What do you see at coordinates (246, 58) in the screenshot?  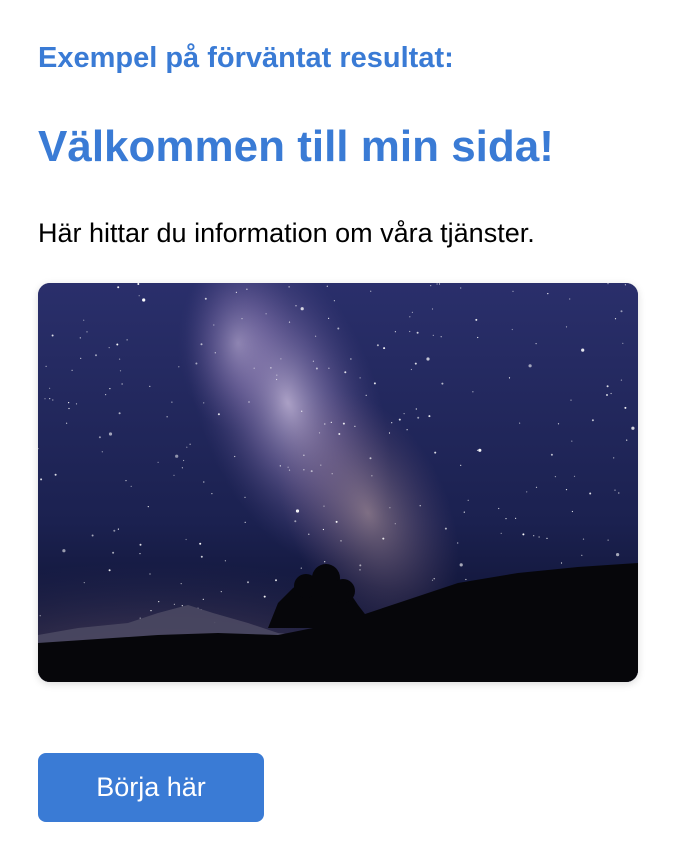 I see `example-heading: Exempel på förväntat resultat:` at bounding box center [246, 58].